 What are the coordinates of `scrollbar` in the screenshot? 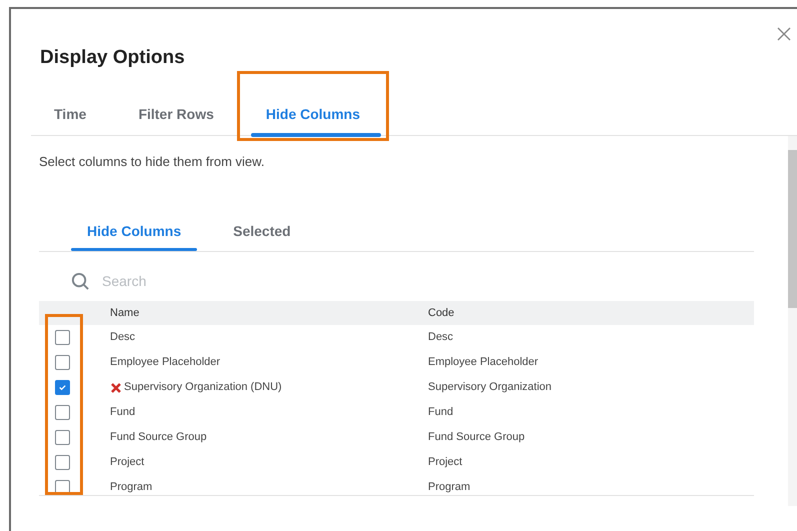 It's located at (792, 321).